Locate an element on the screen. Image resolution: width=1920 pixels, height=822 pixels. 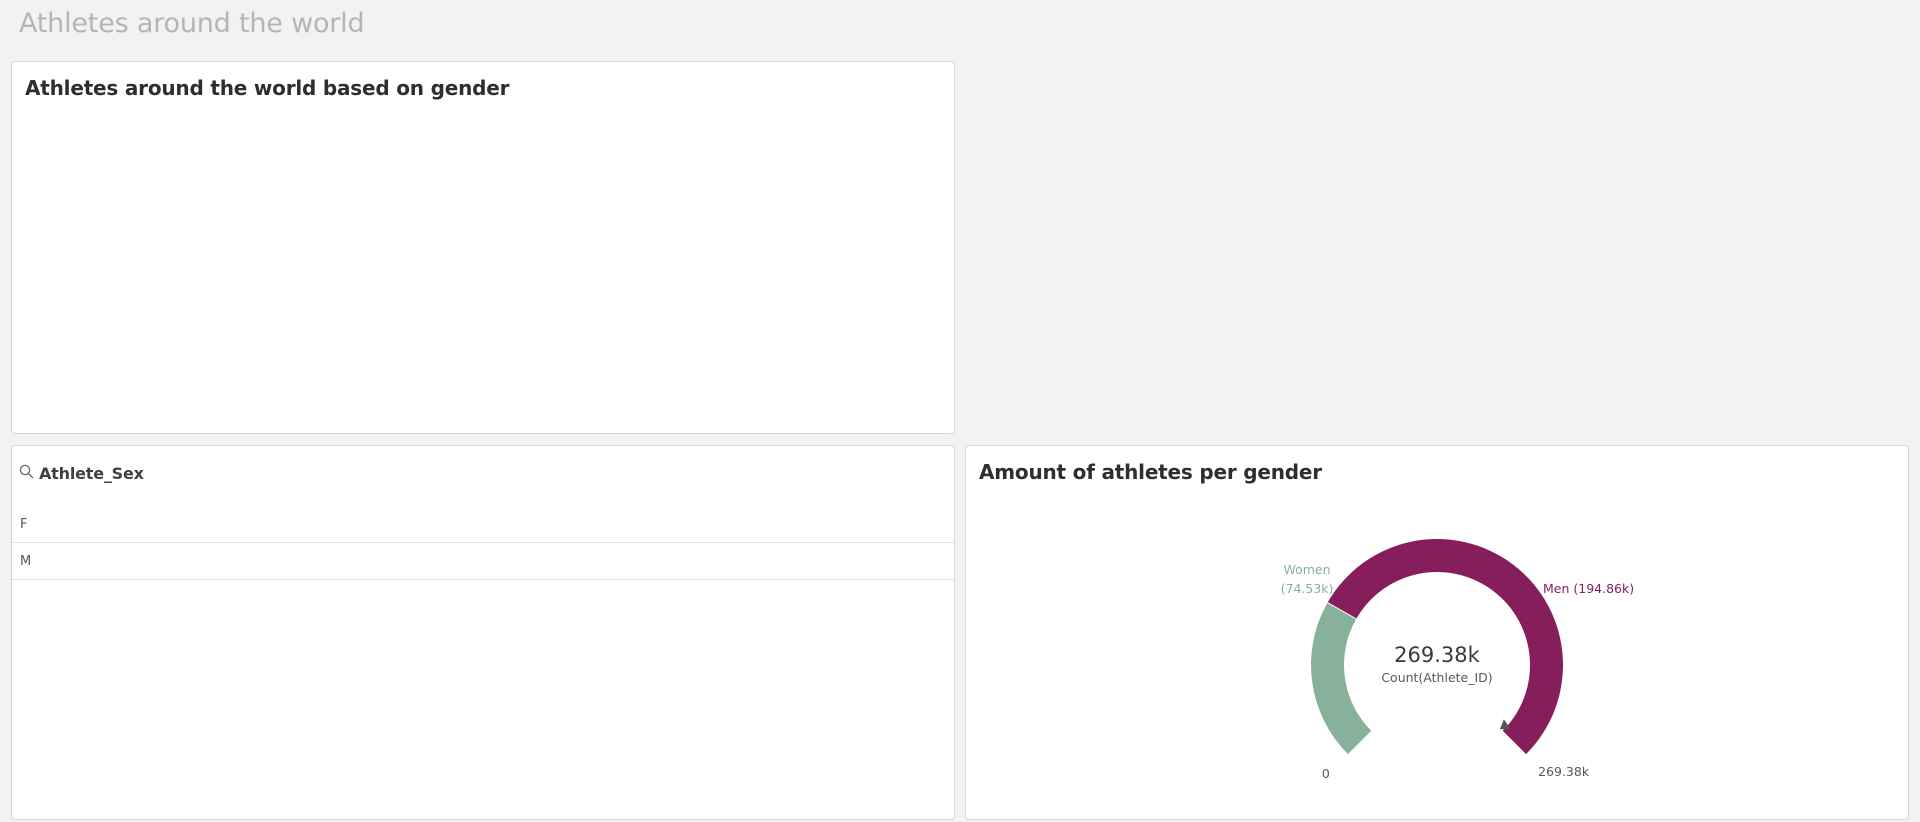
filter-value-f: F is located at coordinates (483, 524).